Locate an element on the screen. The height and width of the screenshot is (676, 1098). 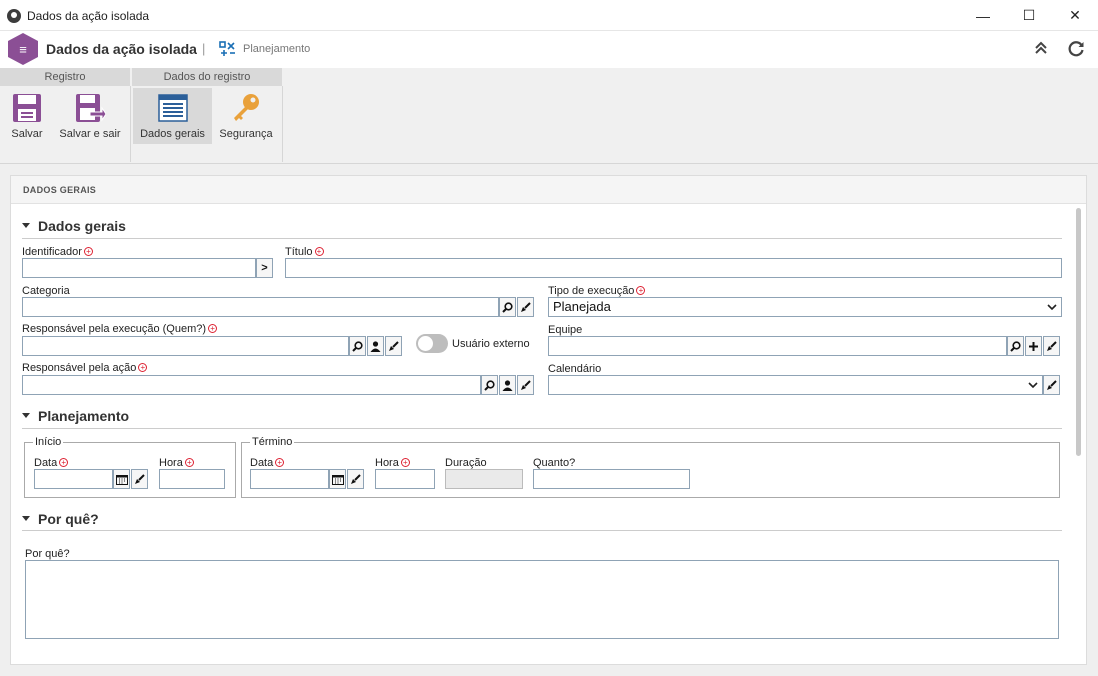
duration-input is located at coordinates (484, 479).